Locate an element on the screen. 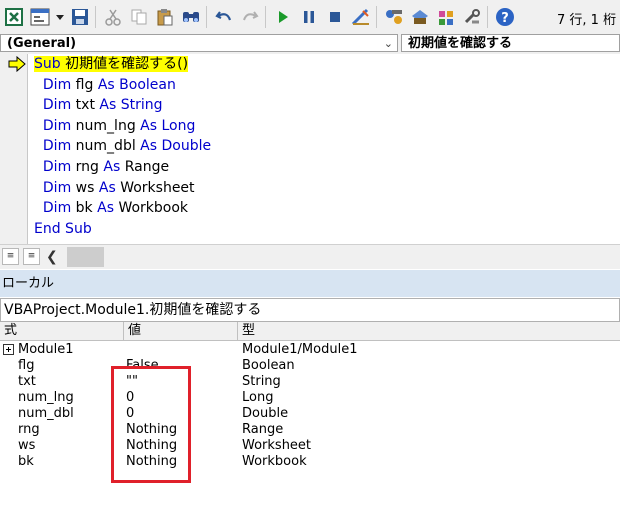 This screenshot has height=510, width=620. row-type: String is located at coordinates (261, 381).